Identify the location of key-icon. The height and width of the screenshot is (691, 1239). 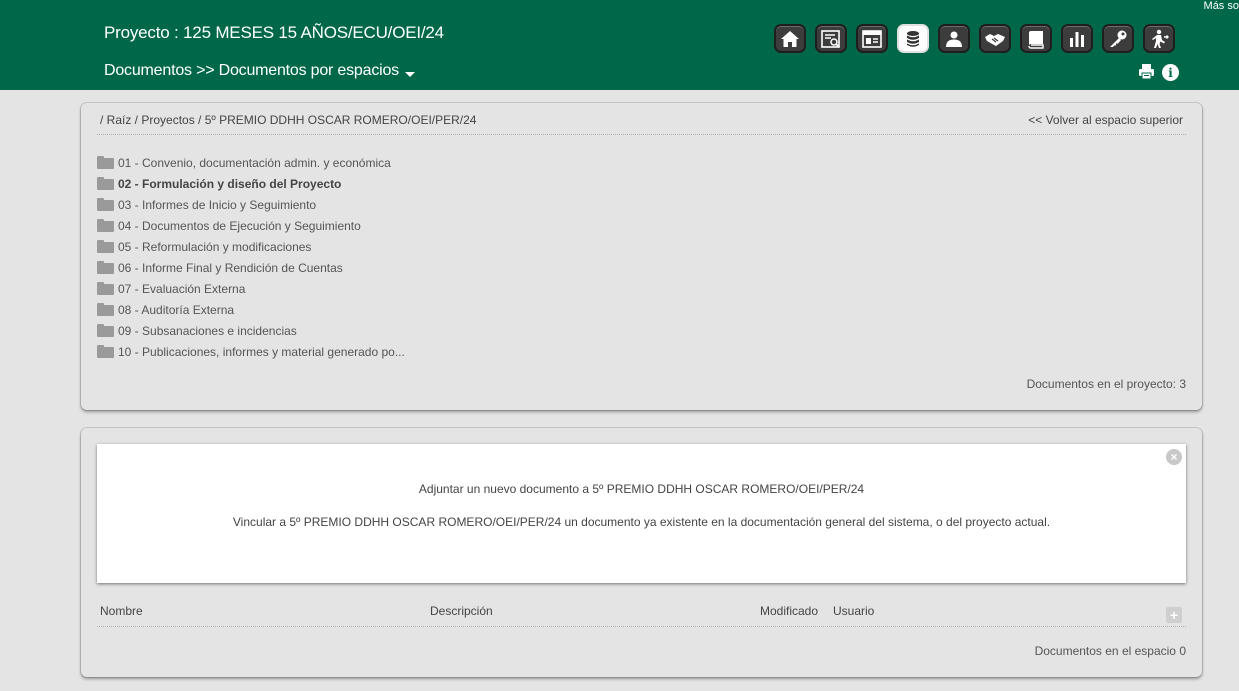
(1118, 38).